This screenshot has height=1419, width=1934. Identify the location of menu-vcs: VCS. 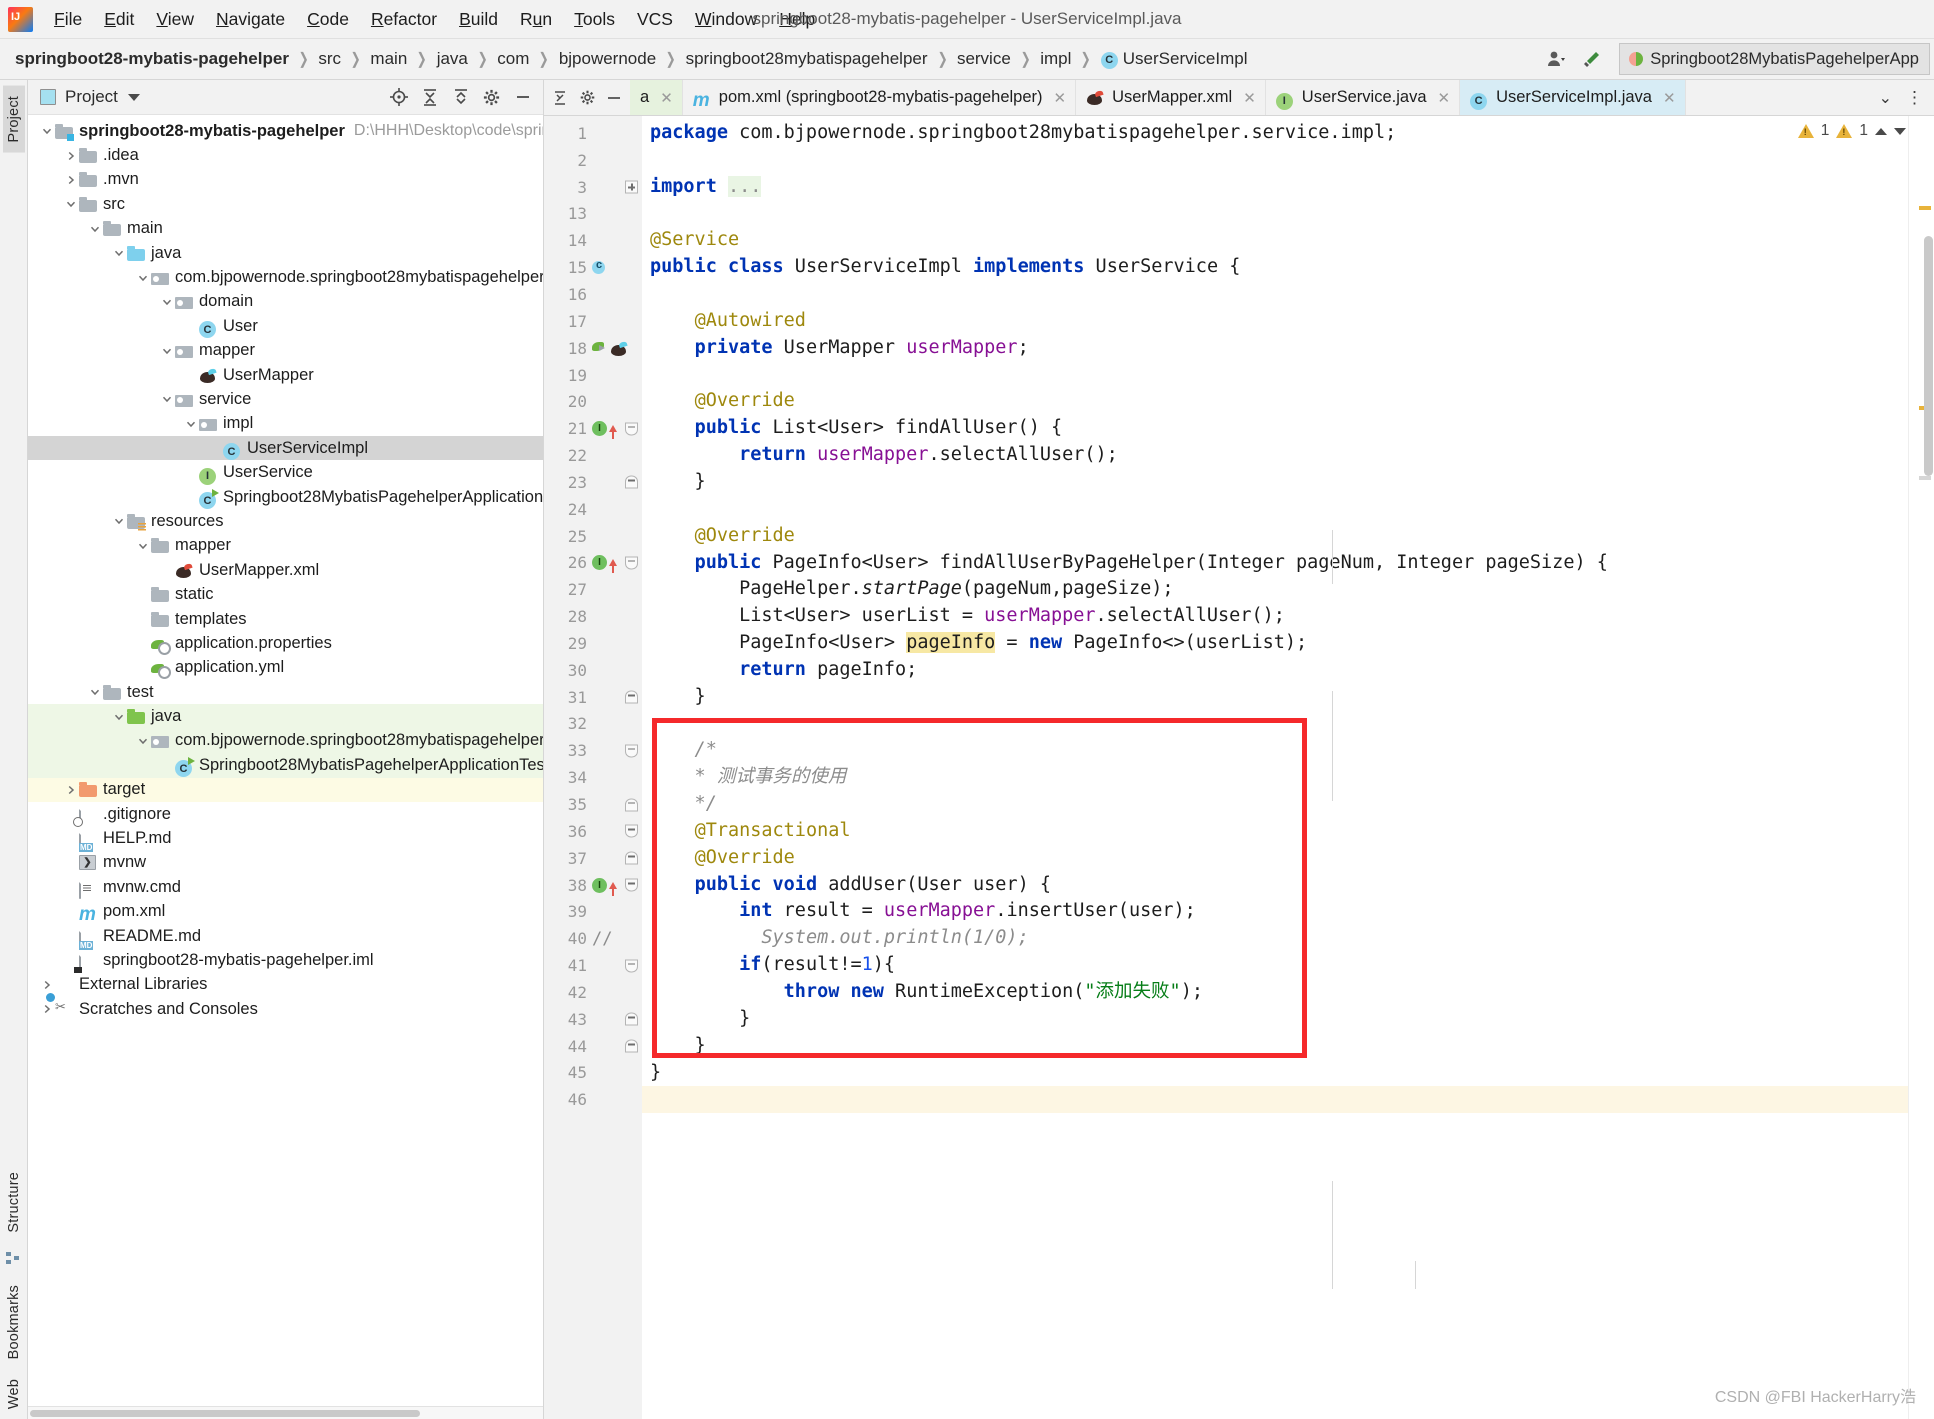
(655, 19).